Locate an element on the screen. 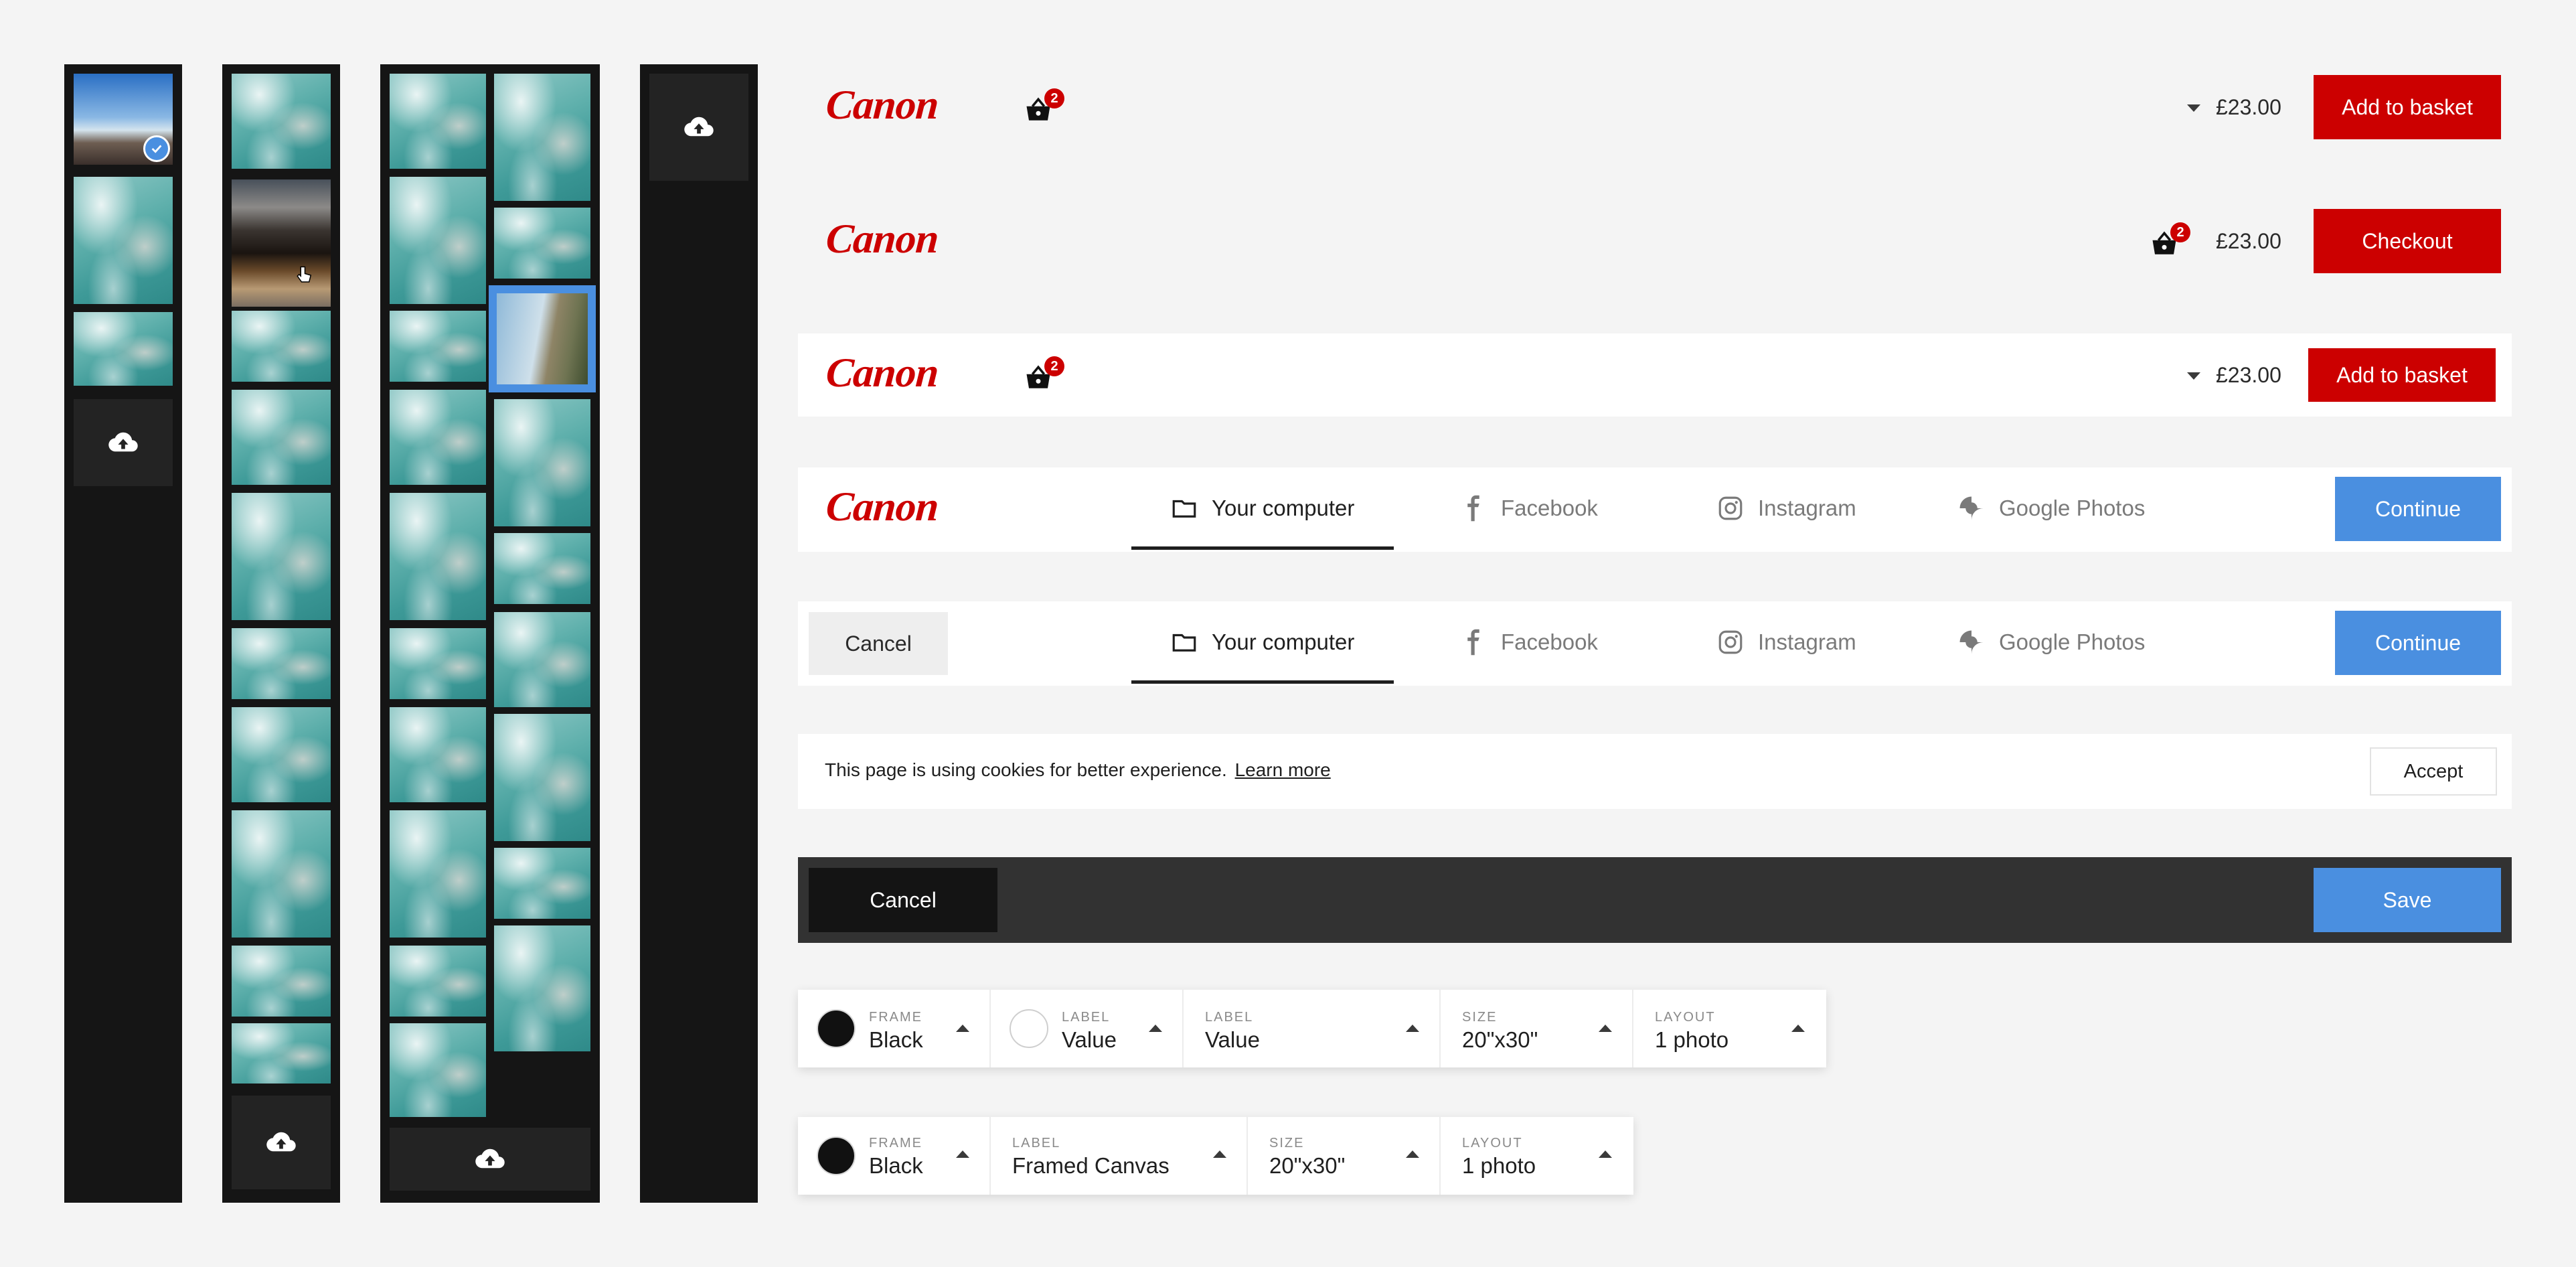 The image size is (2576, 1267). save-button: Save is located at coordinates (2407, 900).